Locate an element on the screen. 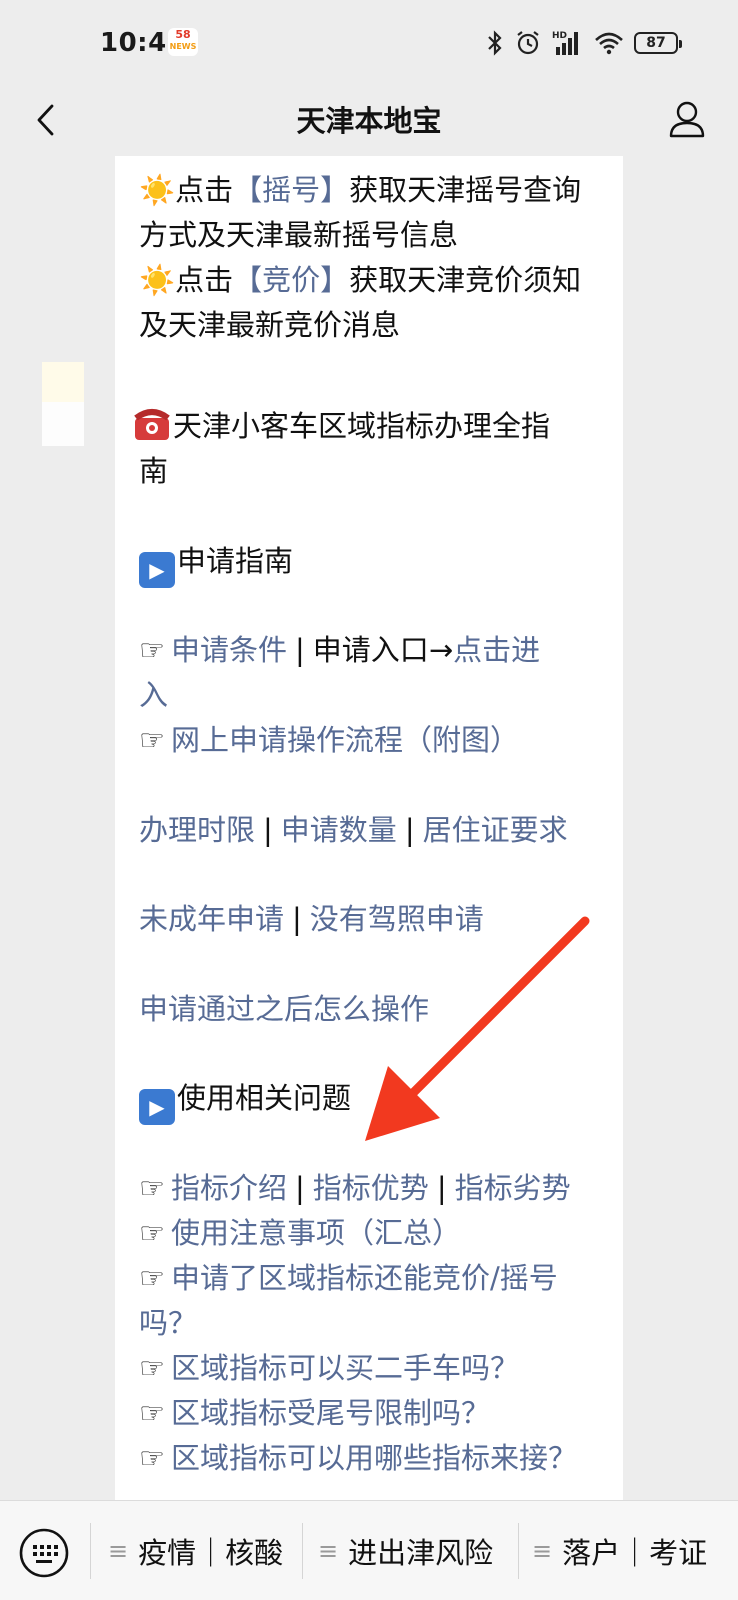 The image size is (738, 1600). jingjia-suffix: 获取天津竞价须知 is located at coordinates (465, 280).